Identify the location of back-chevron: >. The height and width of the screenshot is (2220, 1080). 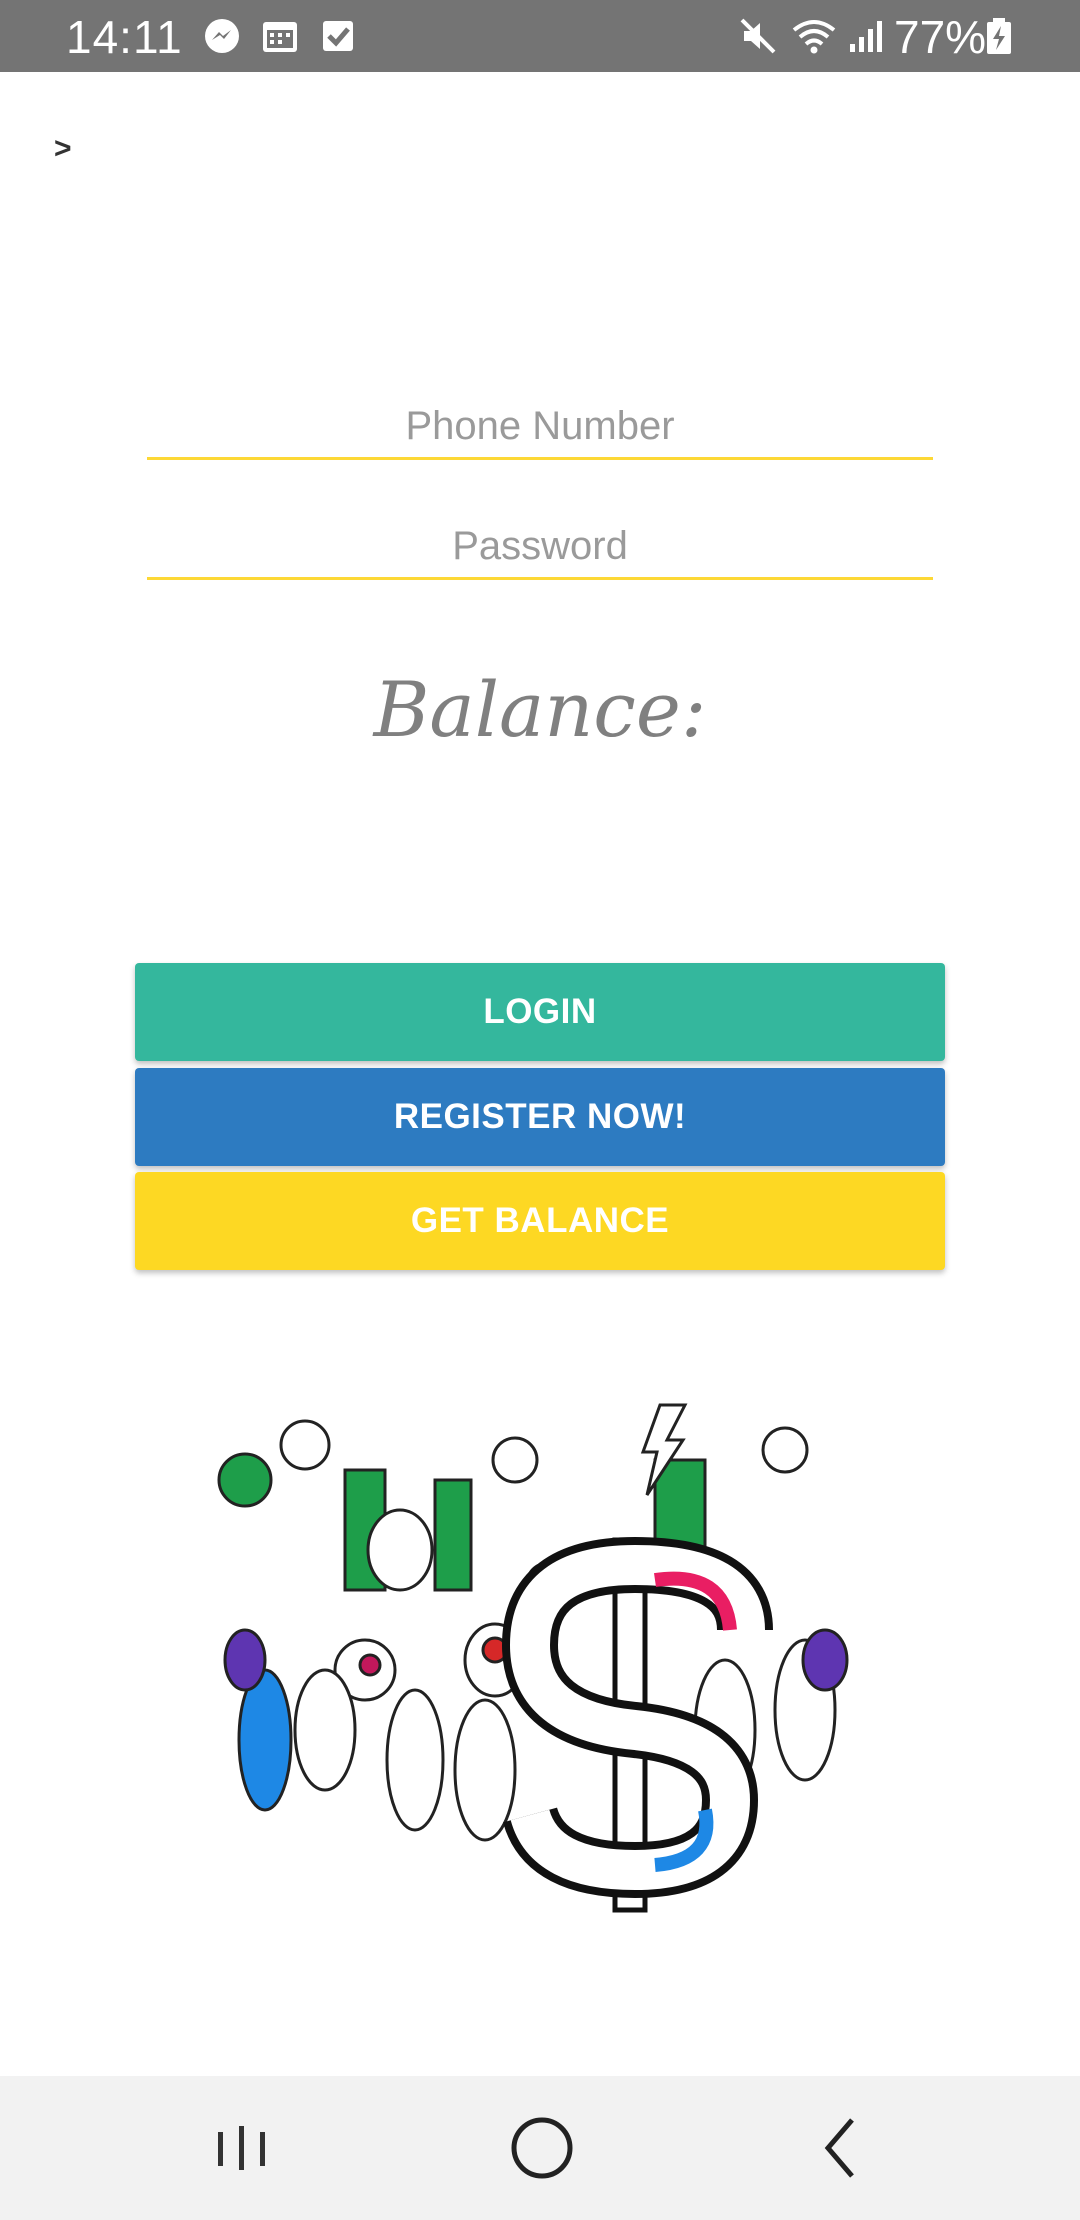
(63, 149).